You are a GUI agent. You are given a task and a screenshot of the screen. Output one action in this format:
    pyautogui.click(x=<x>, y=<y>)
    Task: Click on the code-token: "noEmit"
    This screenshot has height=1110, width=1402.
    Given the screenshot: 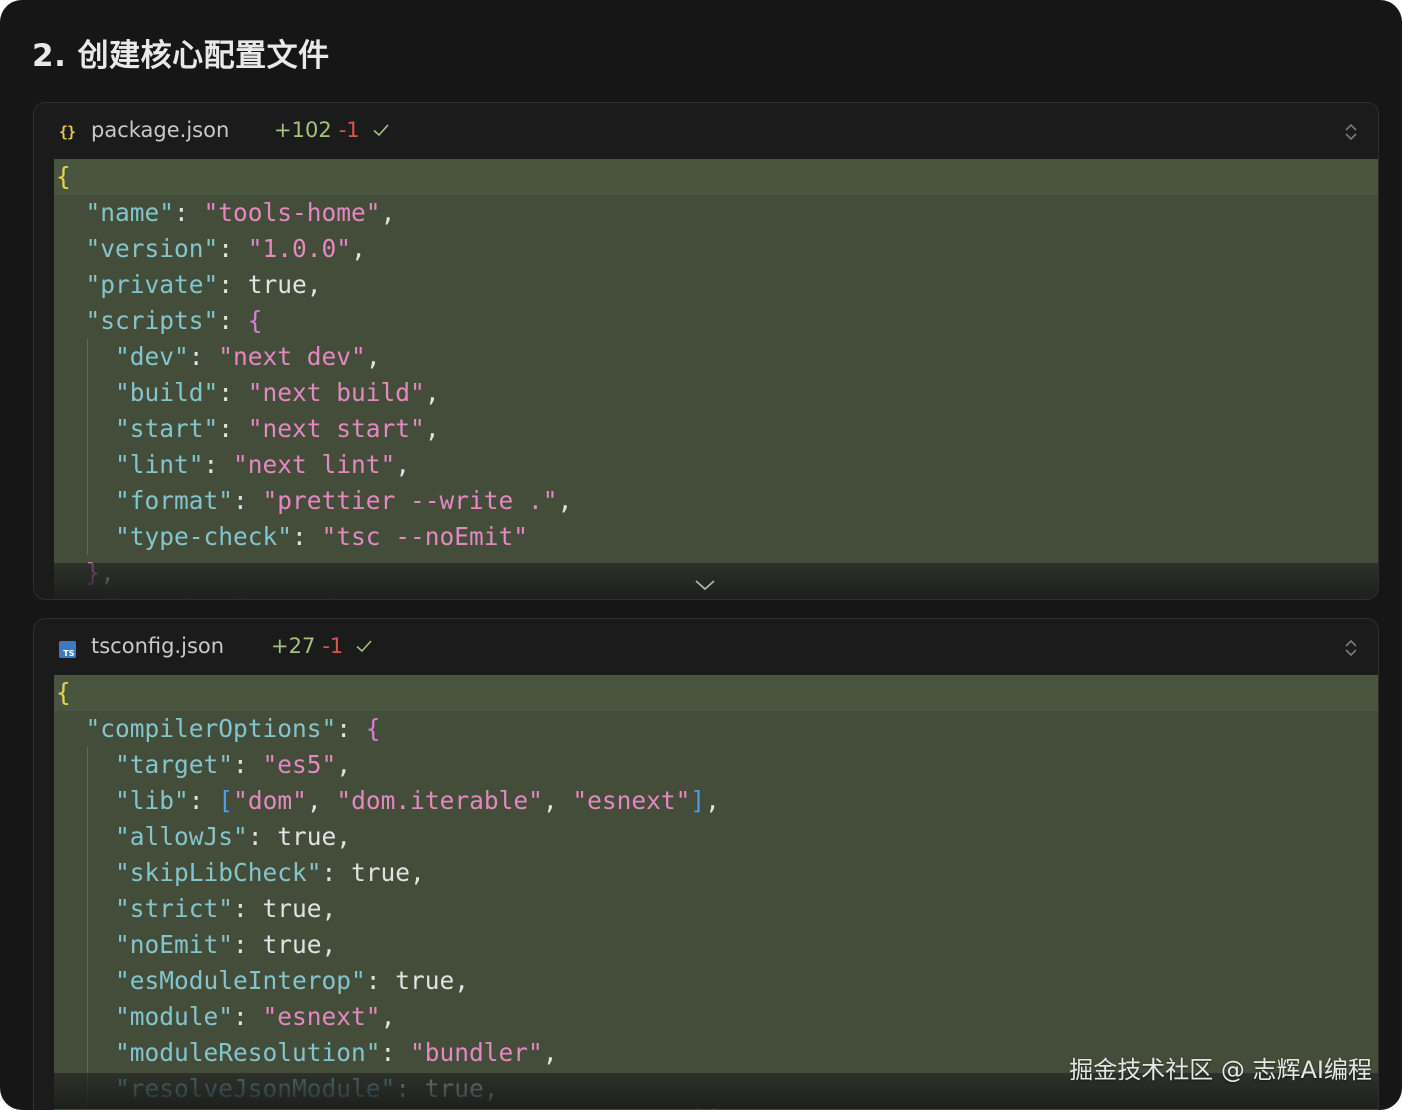 What is the action you would take?
    pyautogui.click(x=174, y=944)
    